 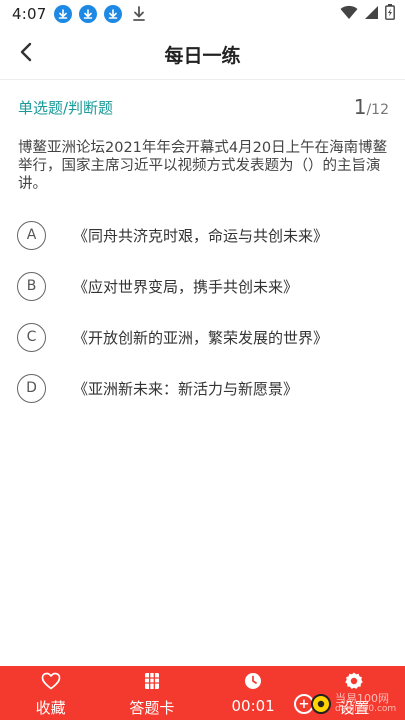 I want to click on wifi-icon, so click(x=349, y=14).